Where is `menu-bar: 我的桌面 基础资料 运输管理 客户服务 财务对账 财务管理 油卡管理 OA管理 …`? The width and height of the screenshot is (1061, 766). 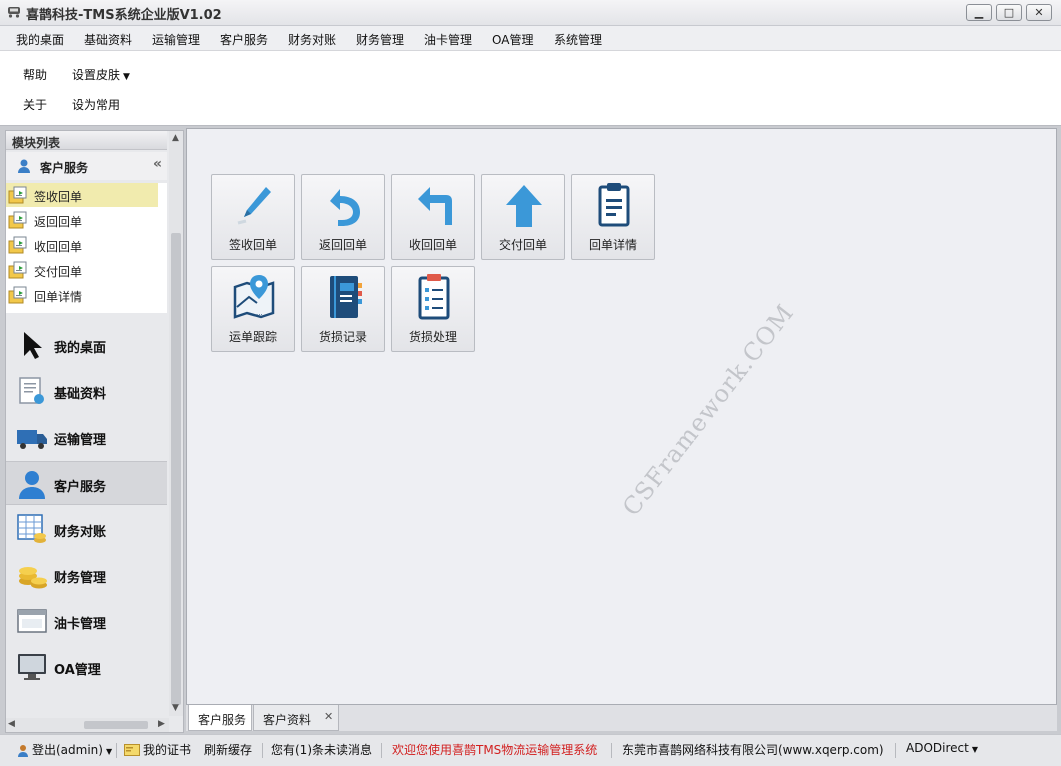
menu-bar: 我的桌面 基础资料 运输管理 客户服务 财务对账 财务管理 油卡管理 OA管理 … is located at coordinates (530, 38).